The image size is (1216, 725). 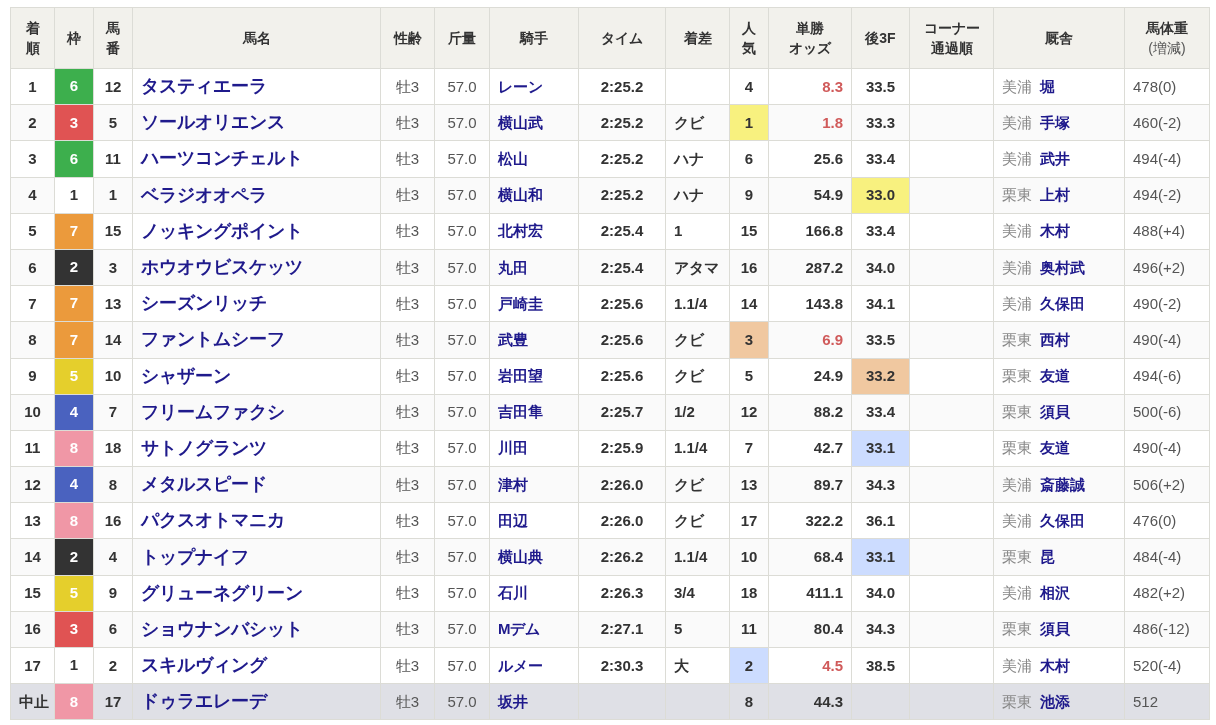 What do you see at coordinates (749, 376) in the screenshot?
I see `popularity: 5` at bounding box center [749, 376].